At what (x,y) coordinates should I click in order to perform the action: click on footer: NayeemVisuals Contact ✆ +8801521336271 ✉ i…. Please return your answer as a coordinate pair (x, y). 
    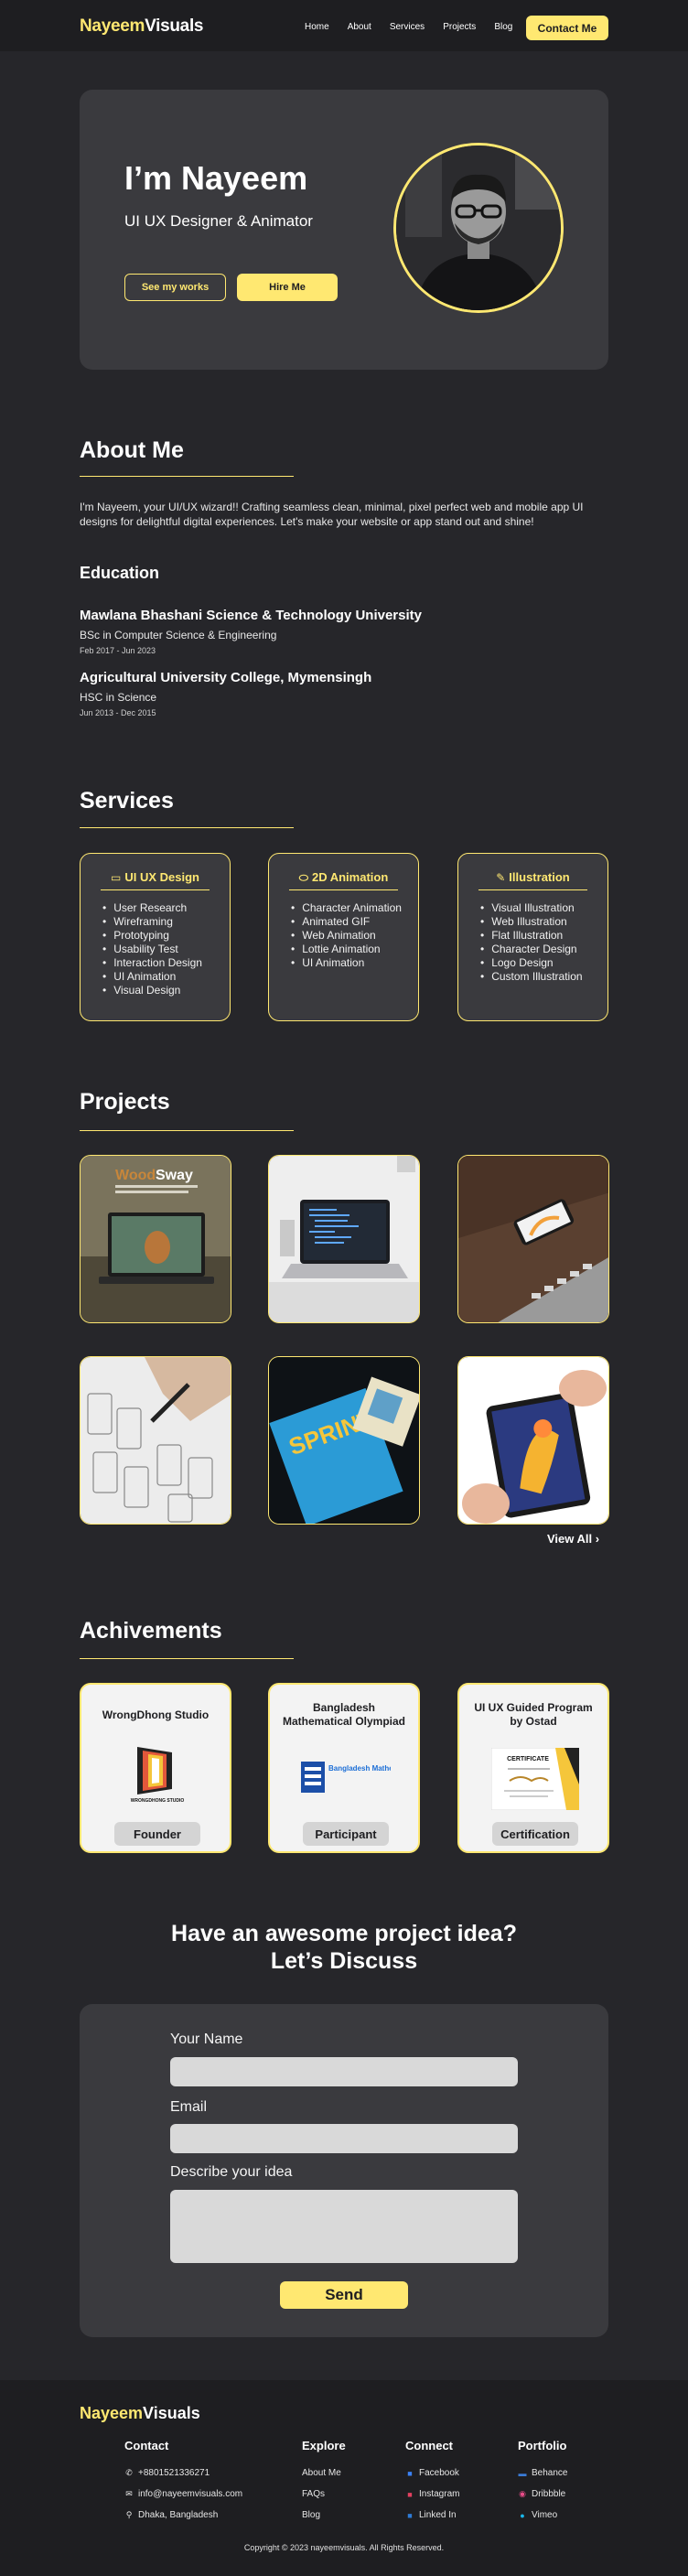
    Looking at the image, I should click on (344, 2478).